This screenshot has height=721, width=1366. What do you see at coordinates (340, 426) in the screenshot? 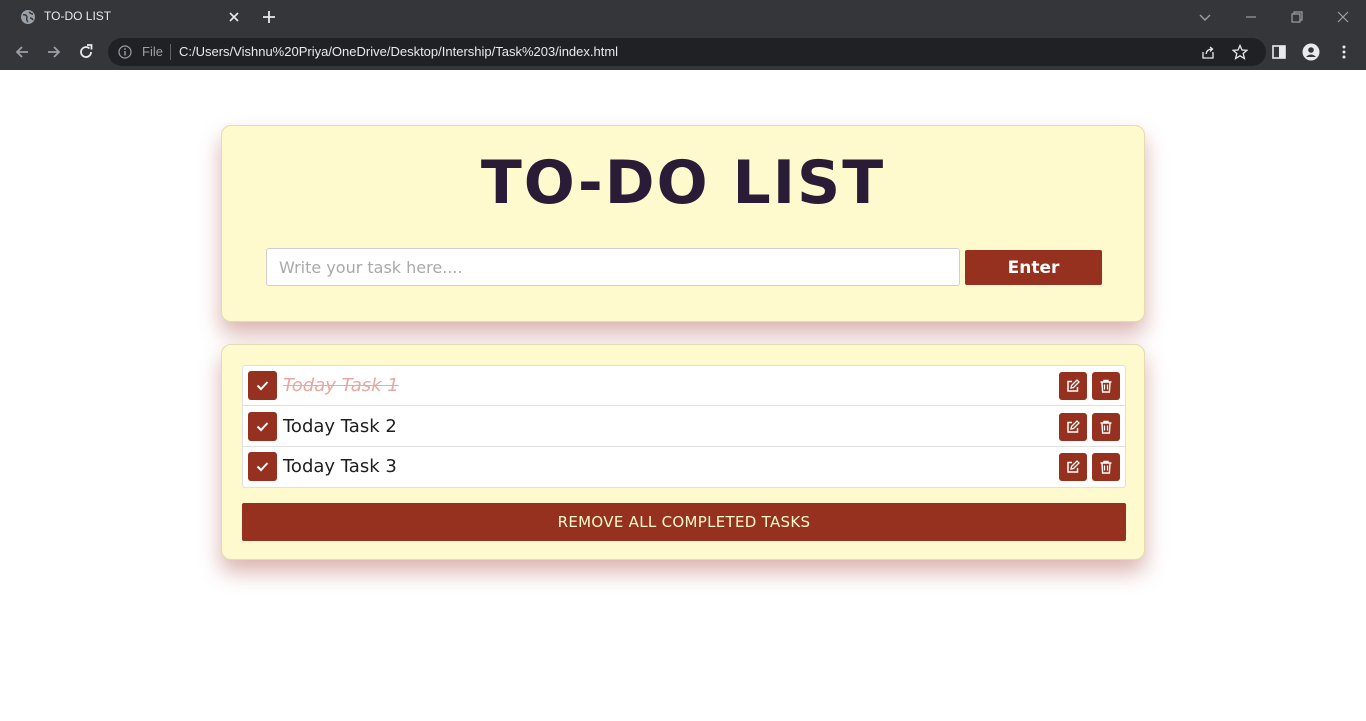
I see `task-text: Today Task 2` at bounding box center [340, 426].